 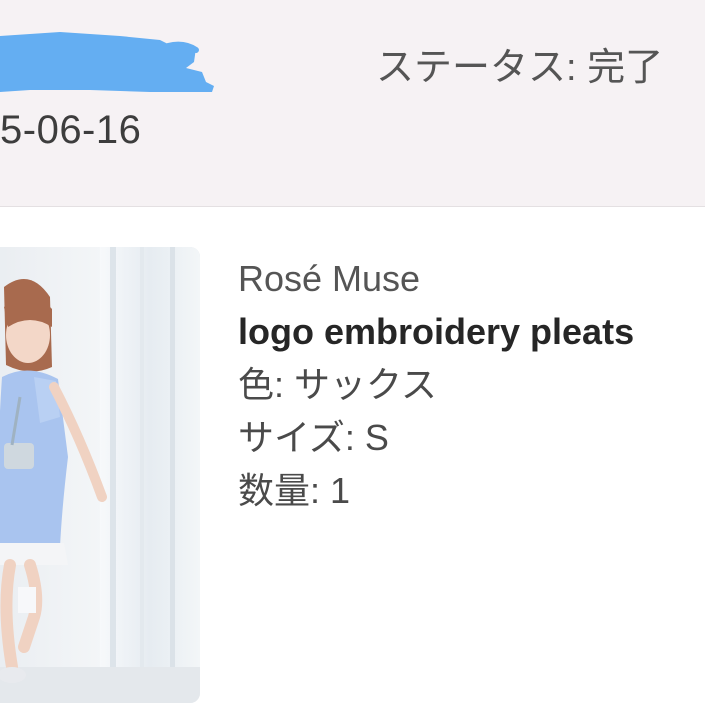 I want to click on product-quantity: 数量: 1, so click(x=294, y=490).